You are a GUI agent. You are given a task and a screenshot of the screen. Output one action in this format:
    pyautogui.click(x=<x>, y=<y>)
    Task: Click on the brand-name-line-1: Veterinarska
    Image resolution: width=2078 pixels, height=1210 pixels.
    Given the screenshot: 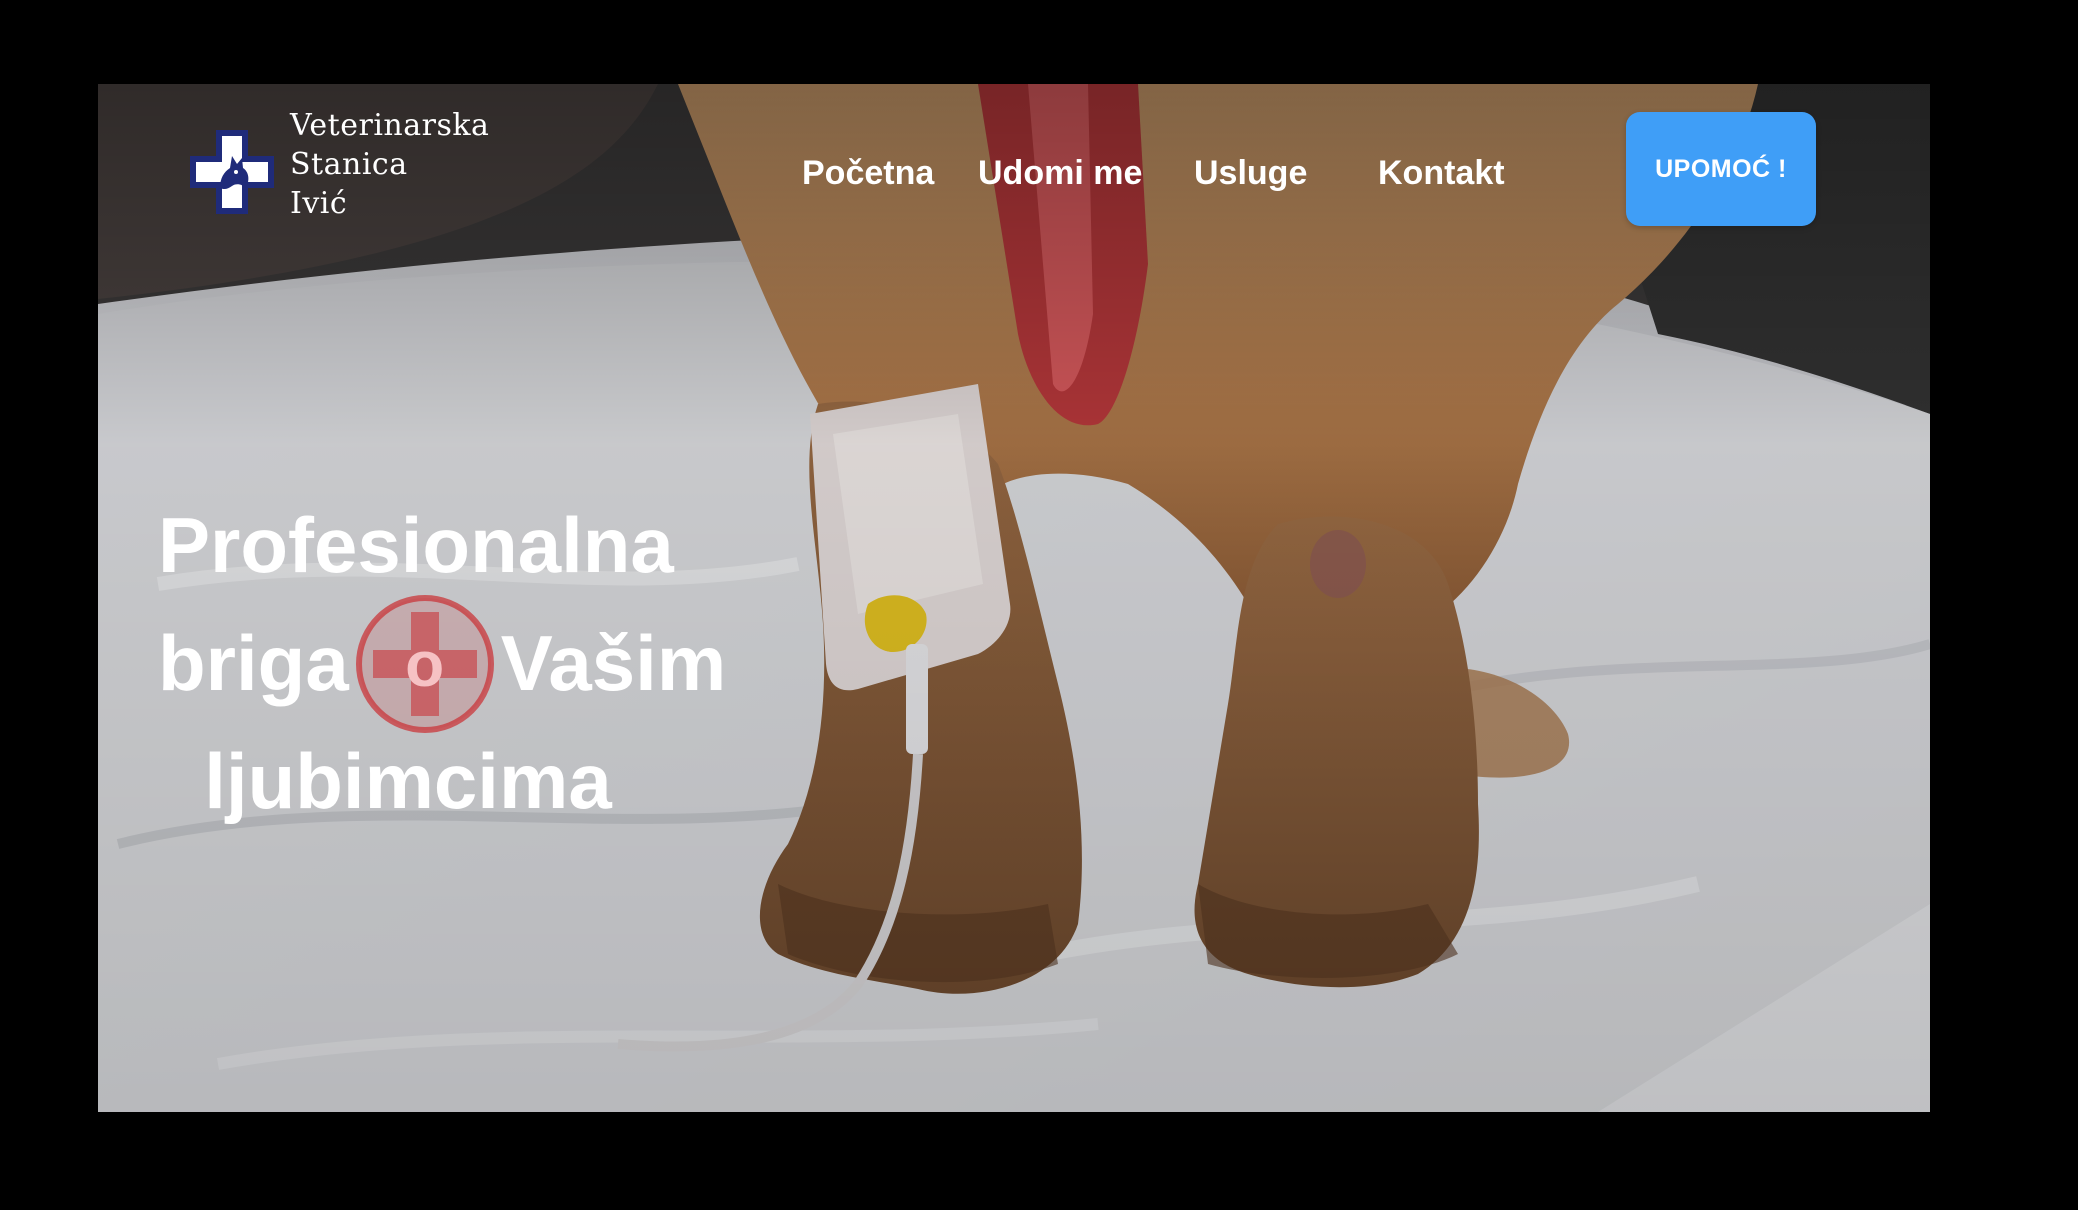 What is the action you would take?
    pyautogui.click(x=390, y=125)
    